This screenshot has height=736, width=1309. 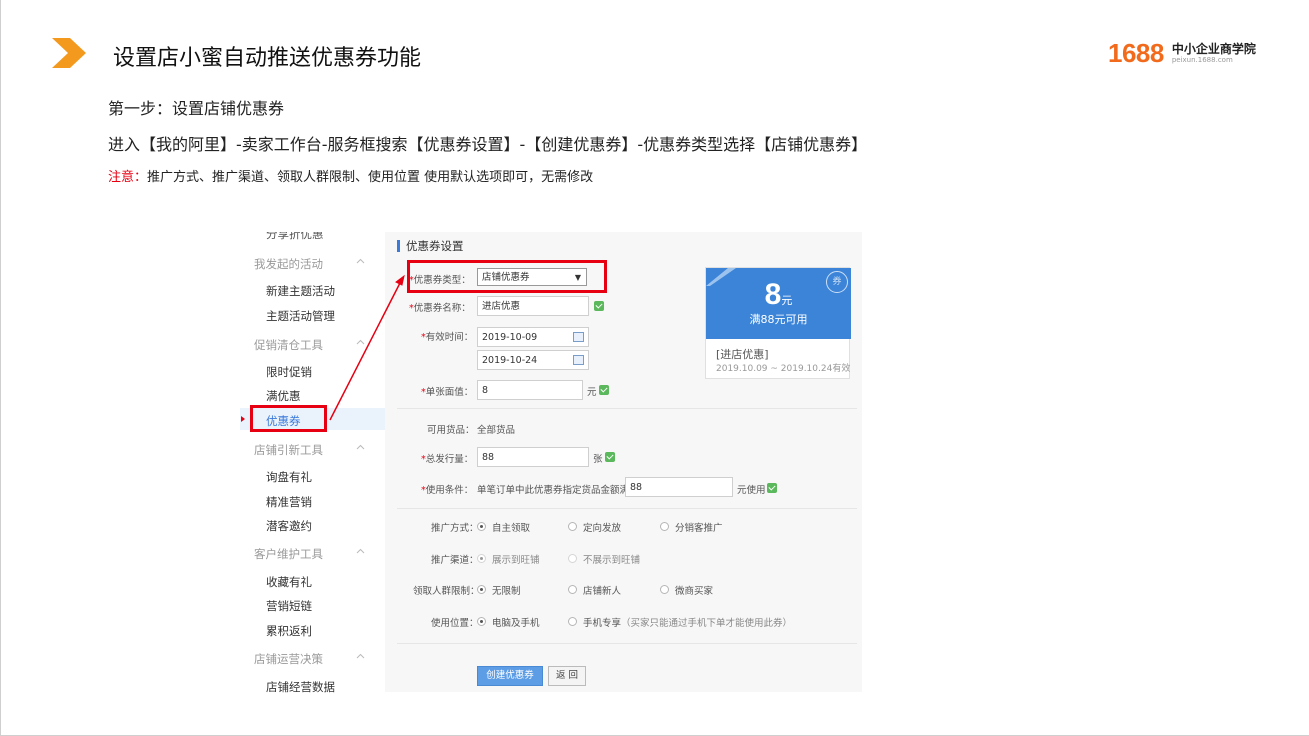 What do you see at coordinates (664, 526) in the screenshot?
I see `radio-promo-distributor` at bounding box center [664, 526].